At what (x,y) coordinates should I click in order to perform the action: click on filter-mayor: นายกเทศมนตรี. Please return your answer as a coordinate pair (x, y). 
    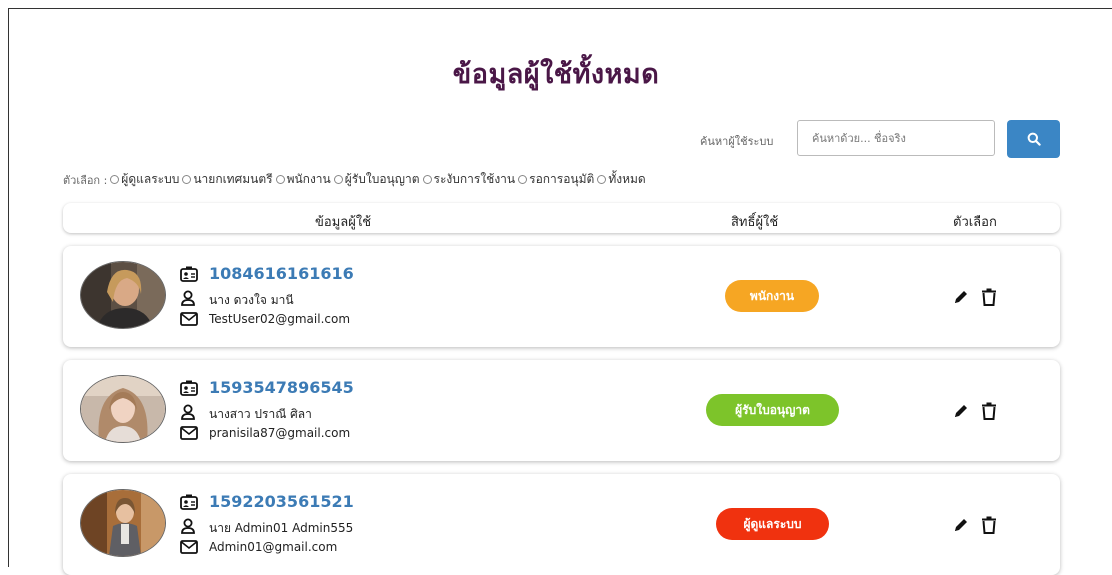
    Looking at the image, I should click on (227, 179).